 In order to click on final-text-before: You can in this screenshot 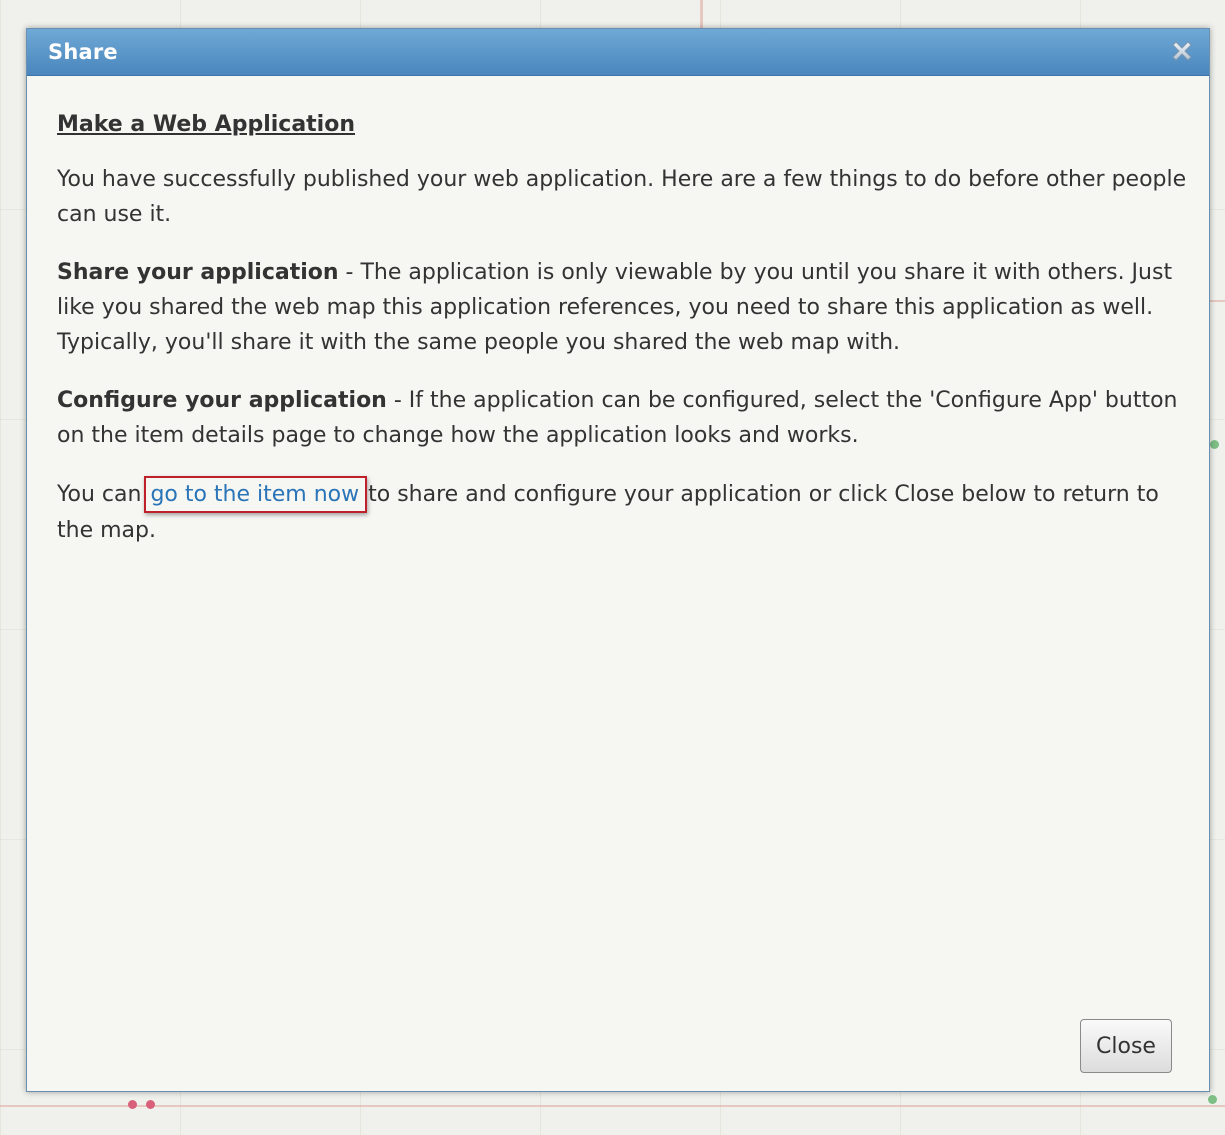, I will do `click(103, 494)`.